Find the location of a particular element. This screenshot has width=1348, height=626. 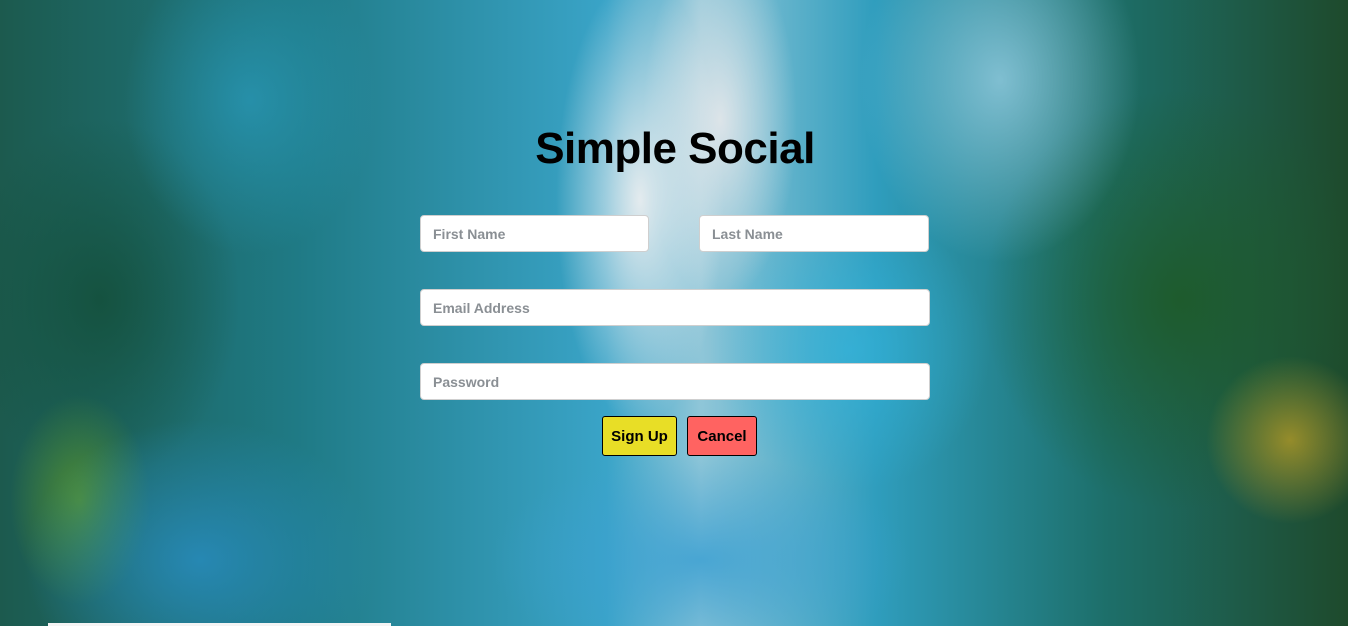

password-input is located at coordinates (675, 381).